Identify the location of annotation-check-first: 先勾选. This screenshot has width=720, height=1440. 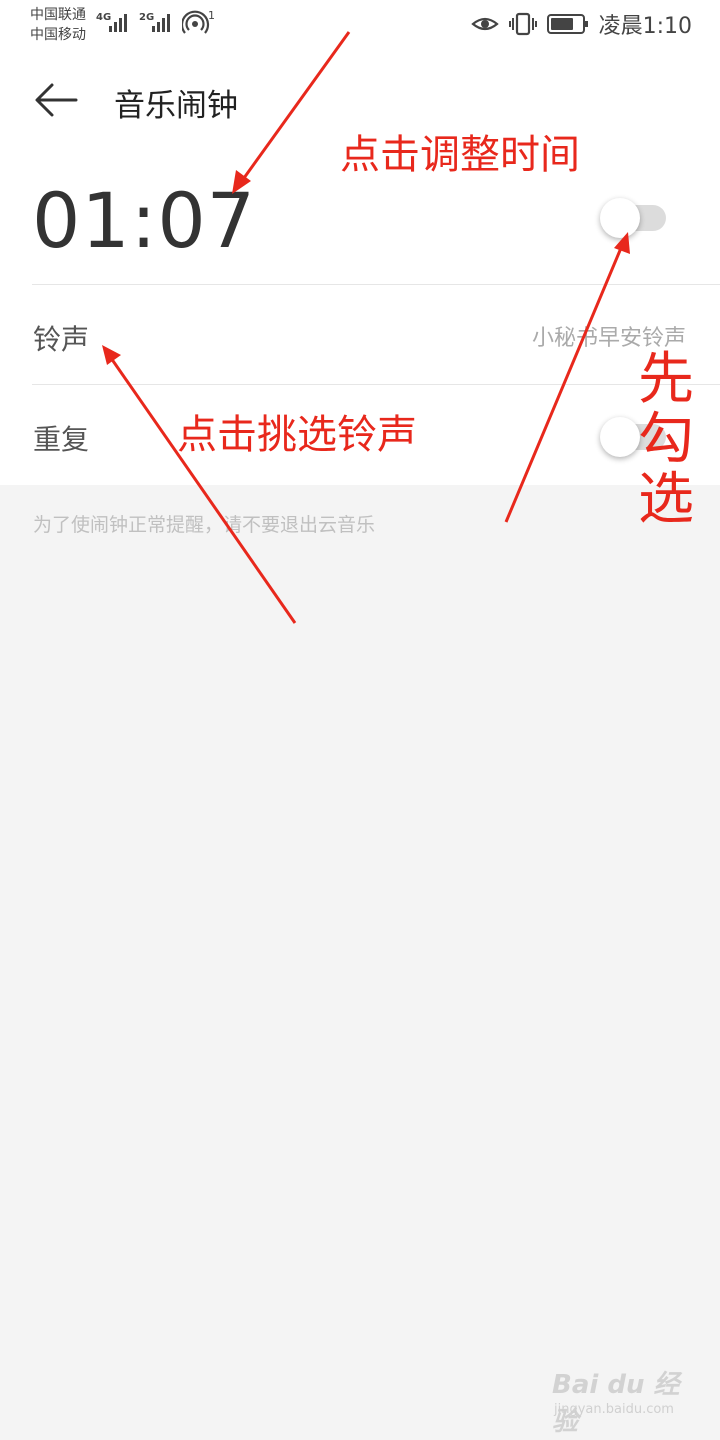
(666, 439).